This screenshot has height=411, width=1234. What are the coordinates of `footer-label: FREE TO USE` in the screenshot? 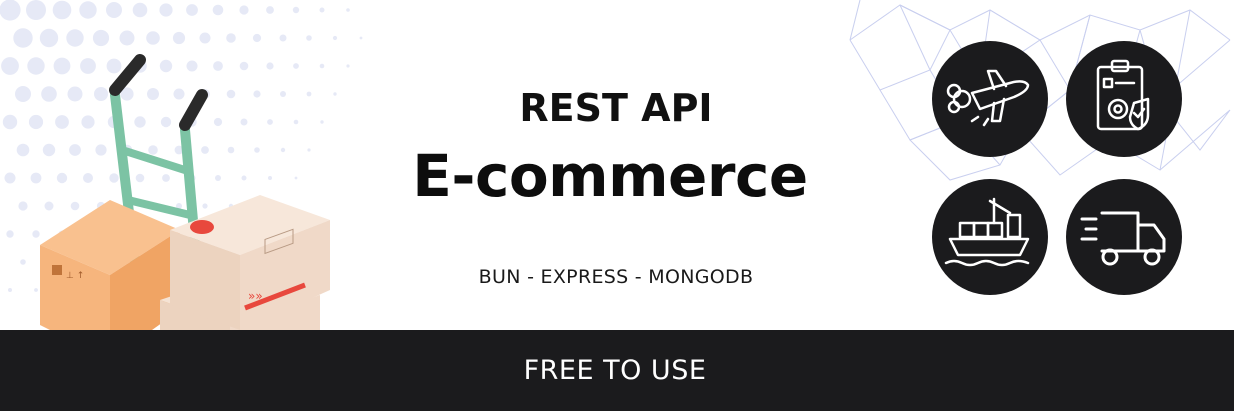 It's located at (615, 370).